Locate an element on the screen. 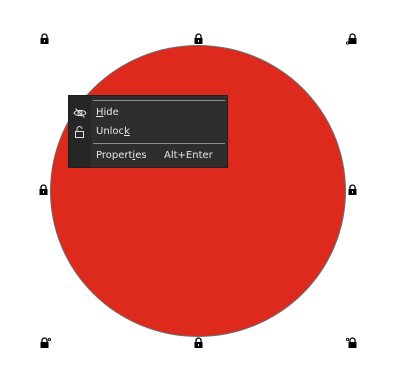 The width and height of the screenshot is (400, 382). lock-handle-top-right is located at coordinates (352, 39).